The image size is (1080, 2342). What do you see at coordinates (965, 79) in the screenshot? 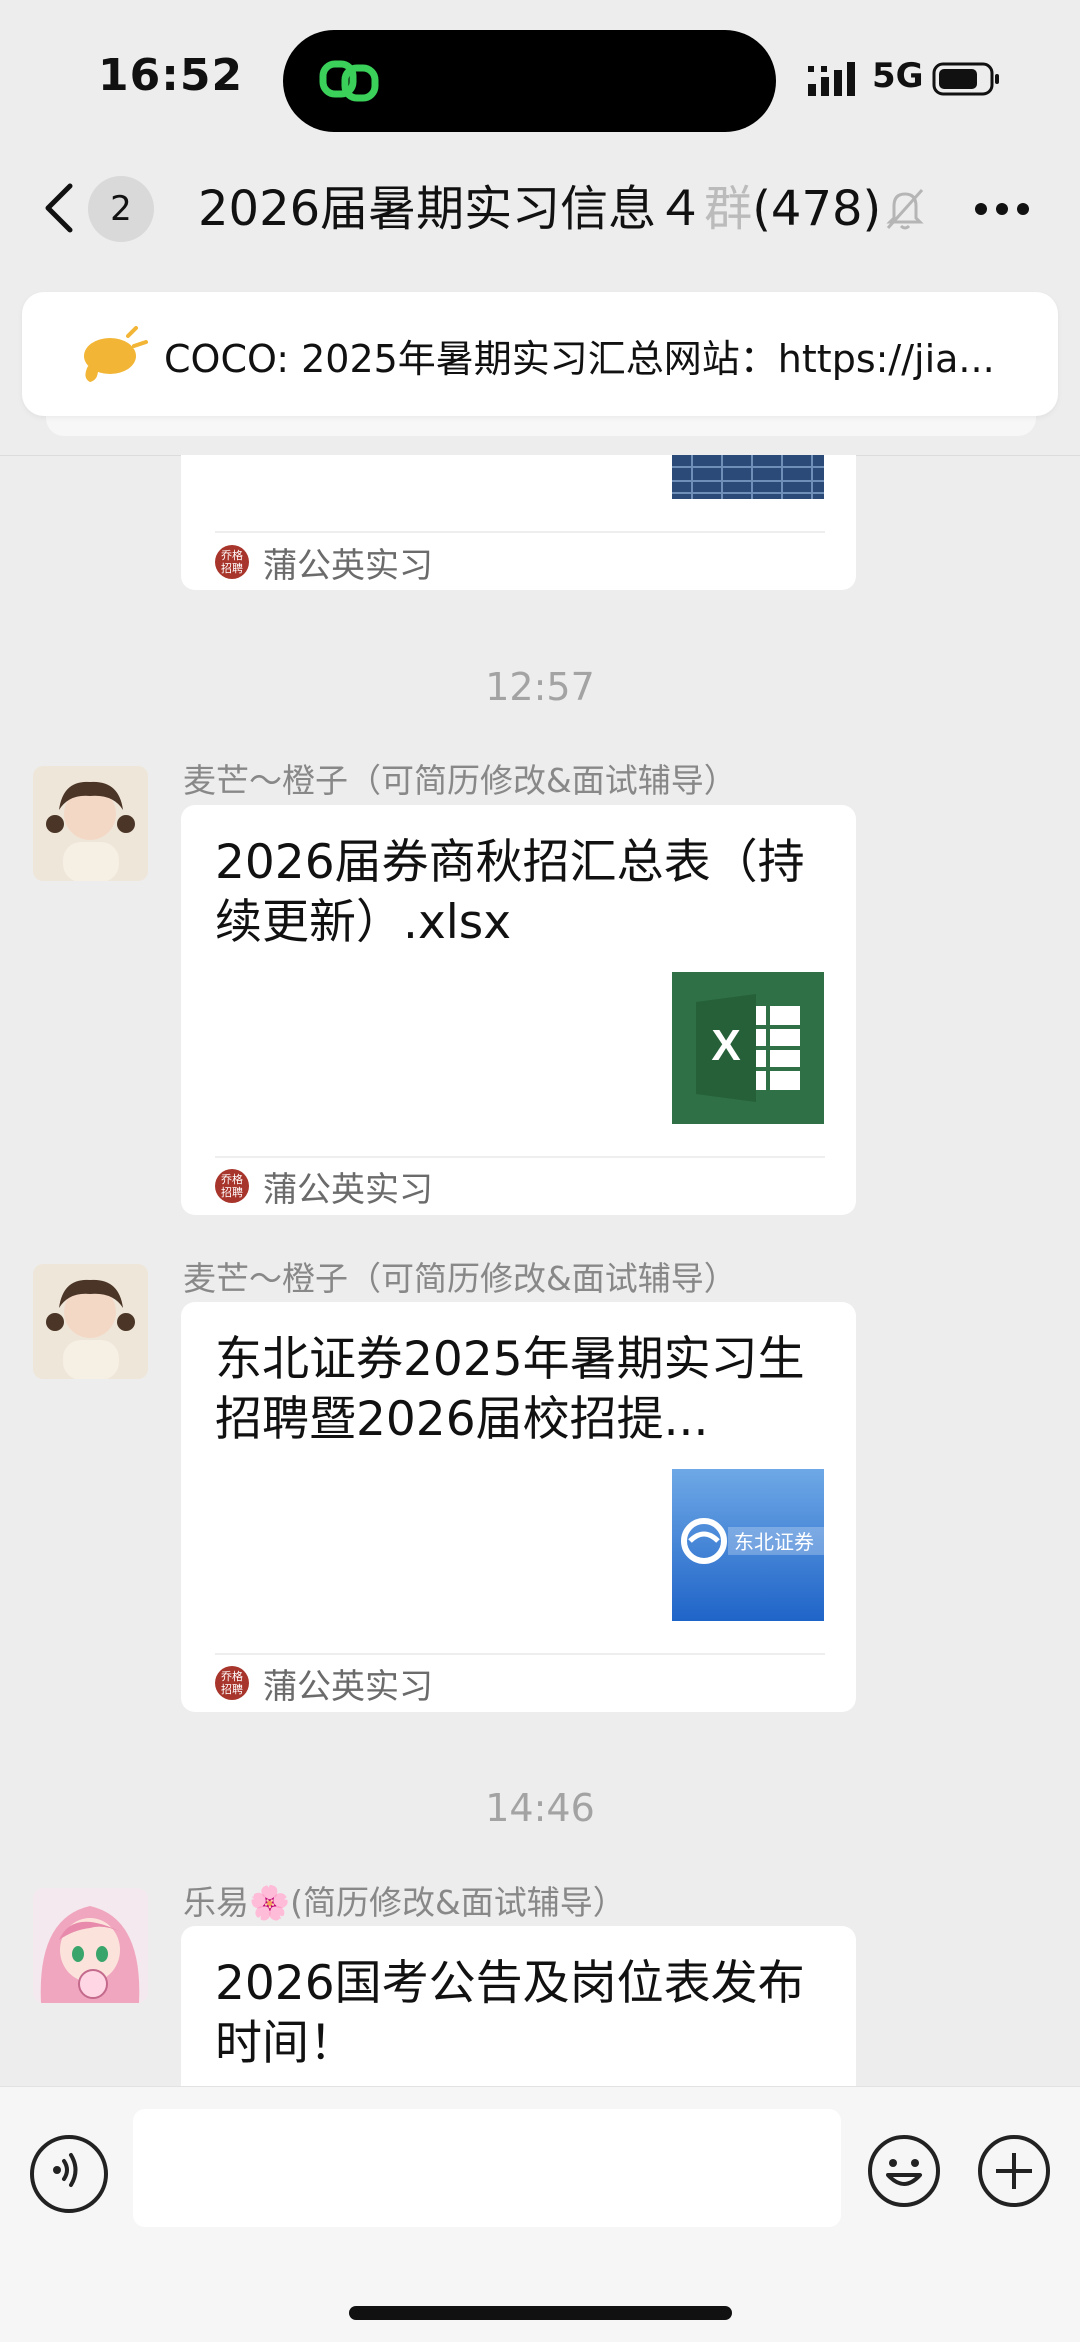
I see `battery-icon` at bounding box center [965, 79].